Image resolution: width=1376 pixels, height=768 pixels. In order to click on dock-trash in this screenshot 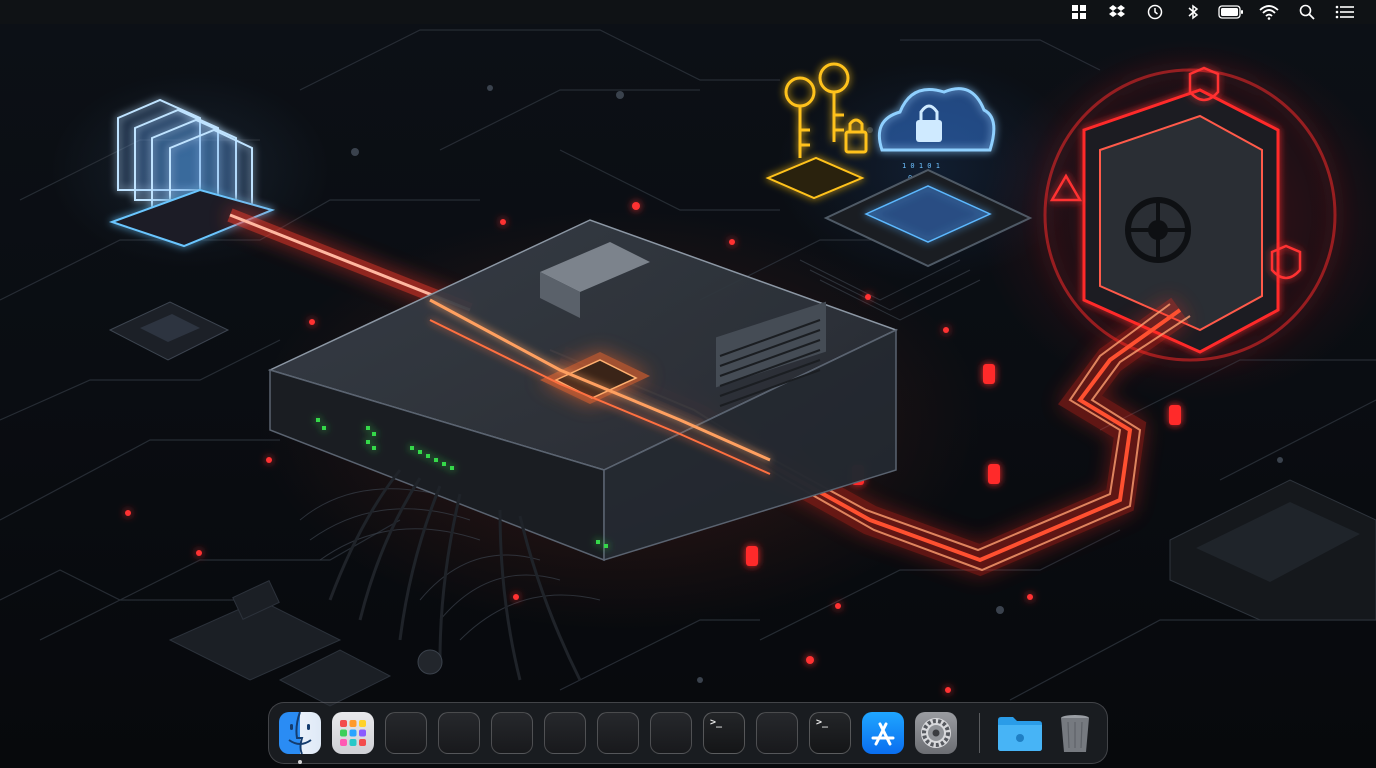, I will do `click(1075, 733)`.